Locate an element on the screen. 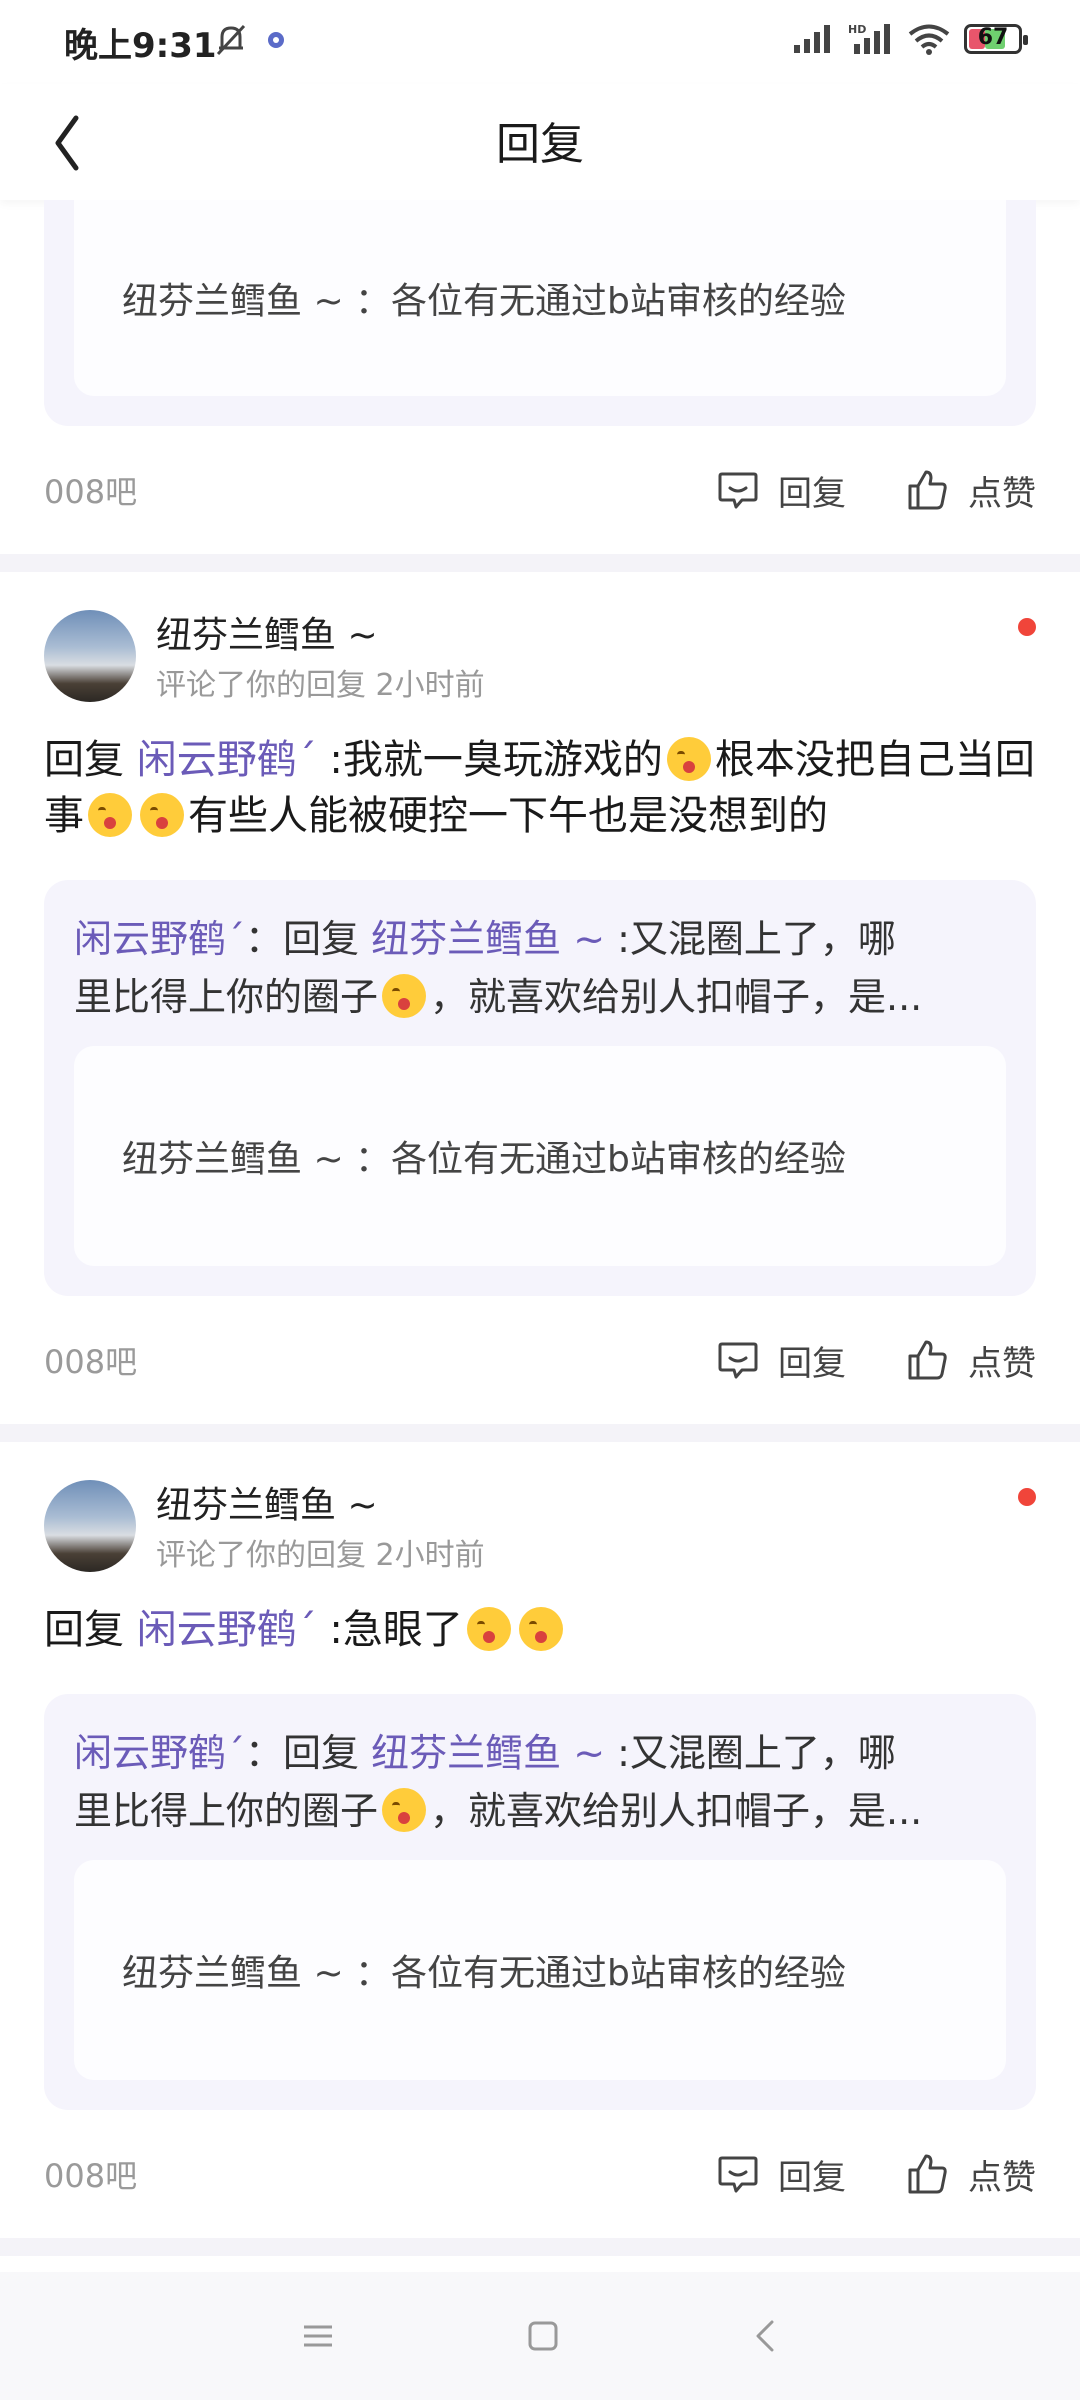 Image resolution: width=1080 pixels, height=2400 pixels. system-nav-bar is located at coordinates (540, 2336).